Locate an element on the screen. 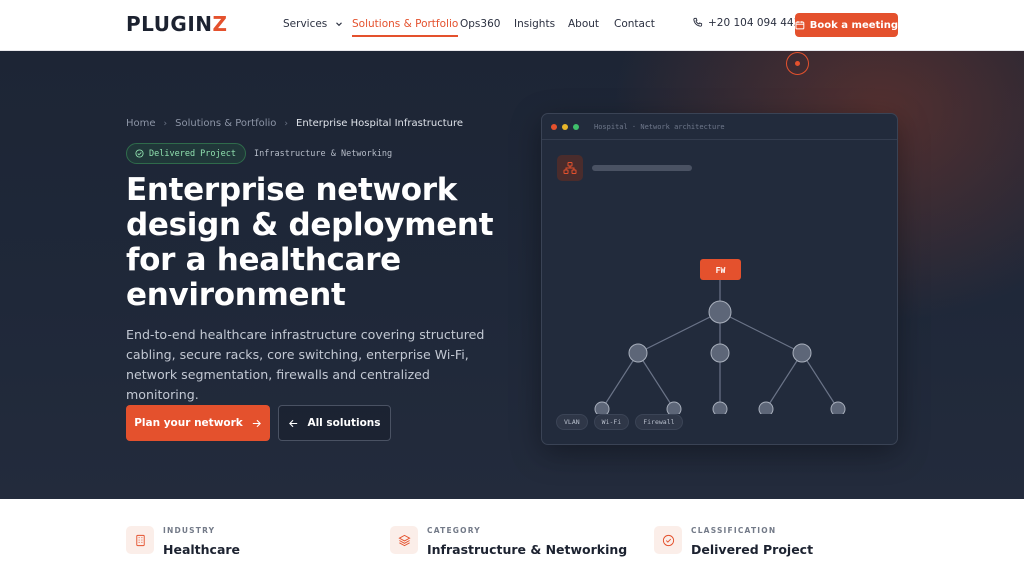 This screenshot has height=576, width=1024. decorative-ring-icon is located at coordinates (797, 63).